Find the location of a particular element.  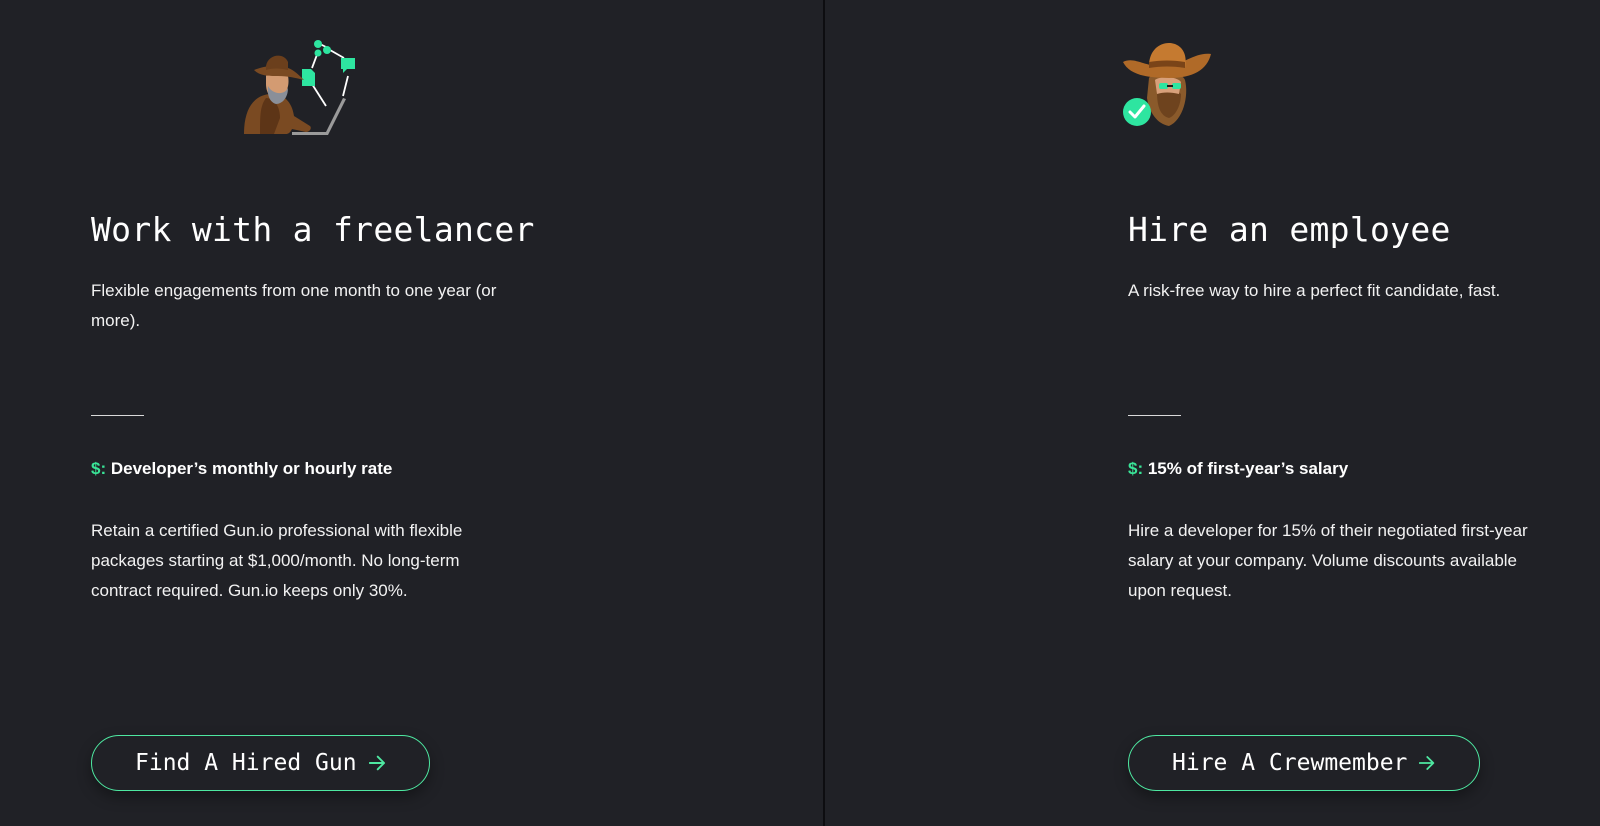

freelancer-price: $: Developer’s monthly or hourly rate is located at coordinates (241, 469).